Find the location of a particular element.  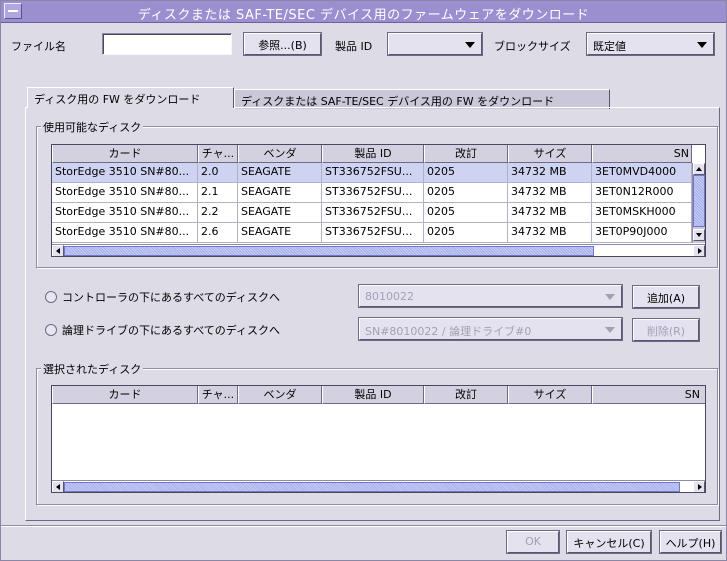

tab-disk-fw: ディスク用の FW をダウンロード is located at coordinates (130, 97).